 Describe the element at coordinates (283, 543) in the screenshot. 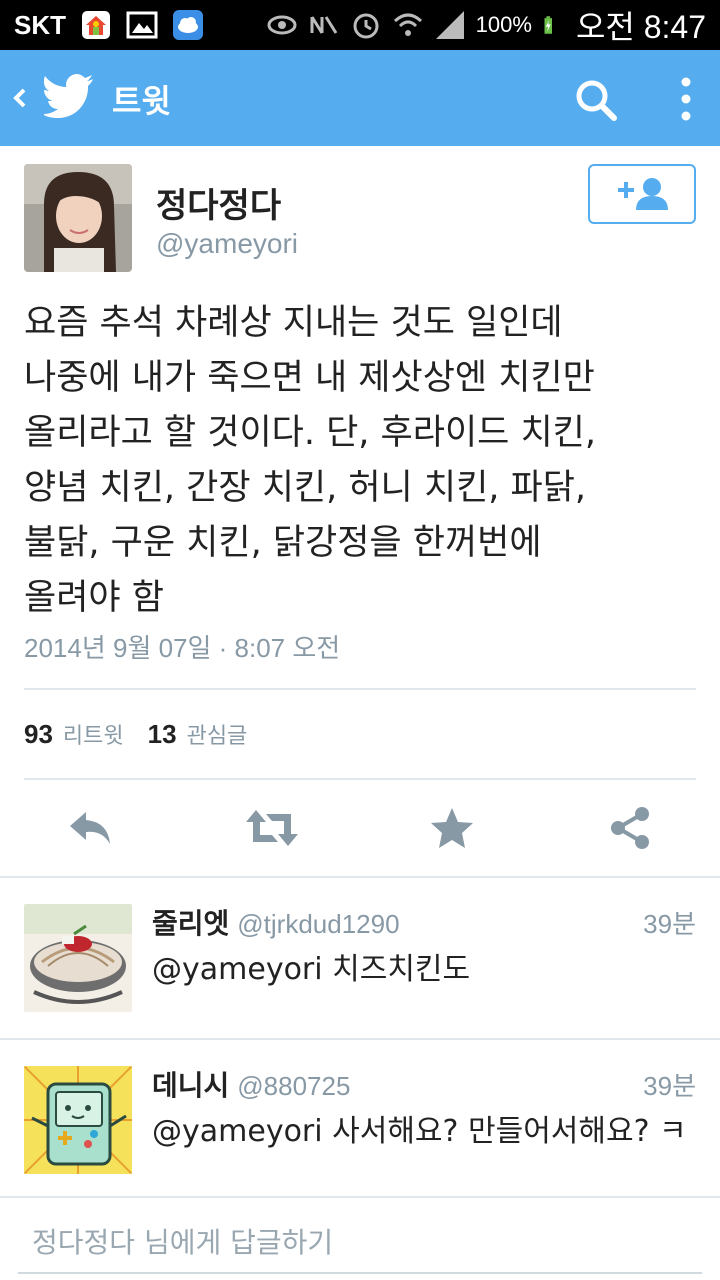

I see `tweet-text-line: 불닭, 구운 치킨, 닭강정을 한꺼번에` at that location.